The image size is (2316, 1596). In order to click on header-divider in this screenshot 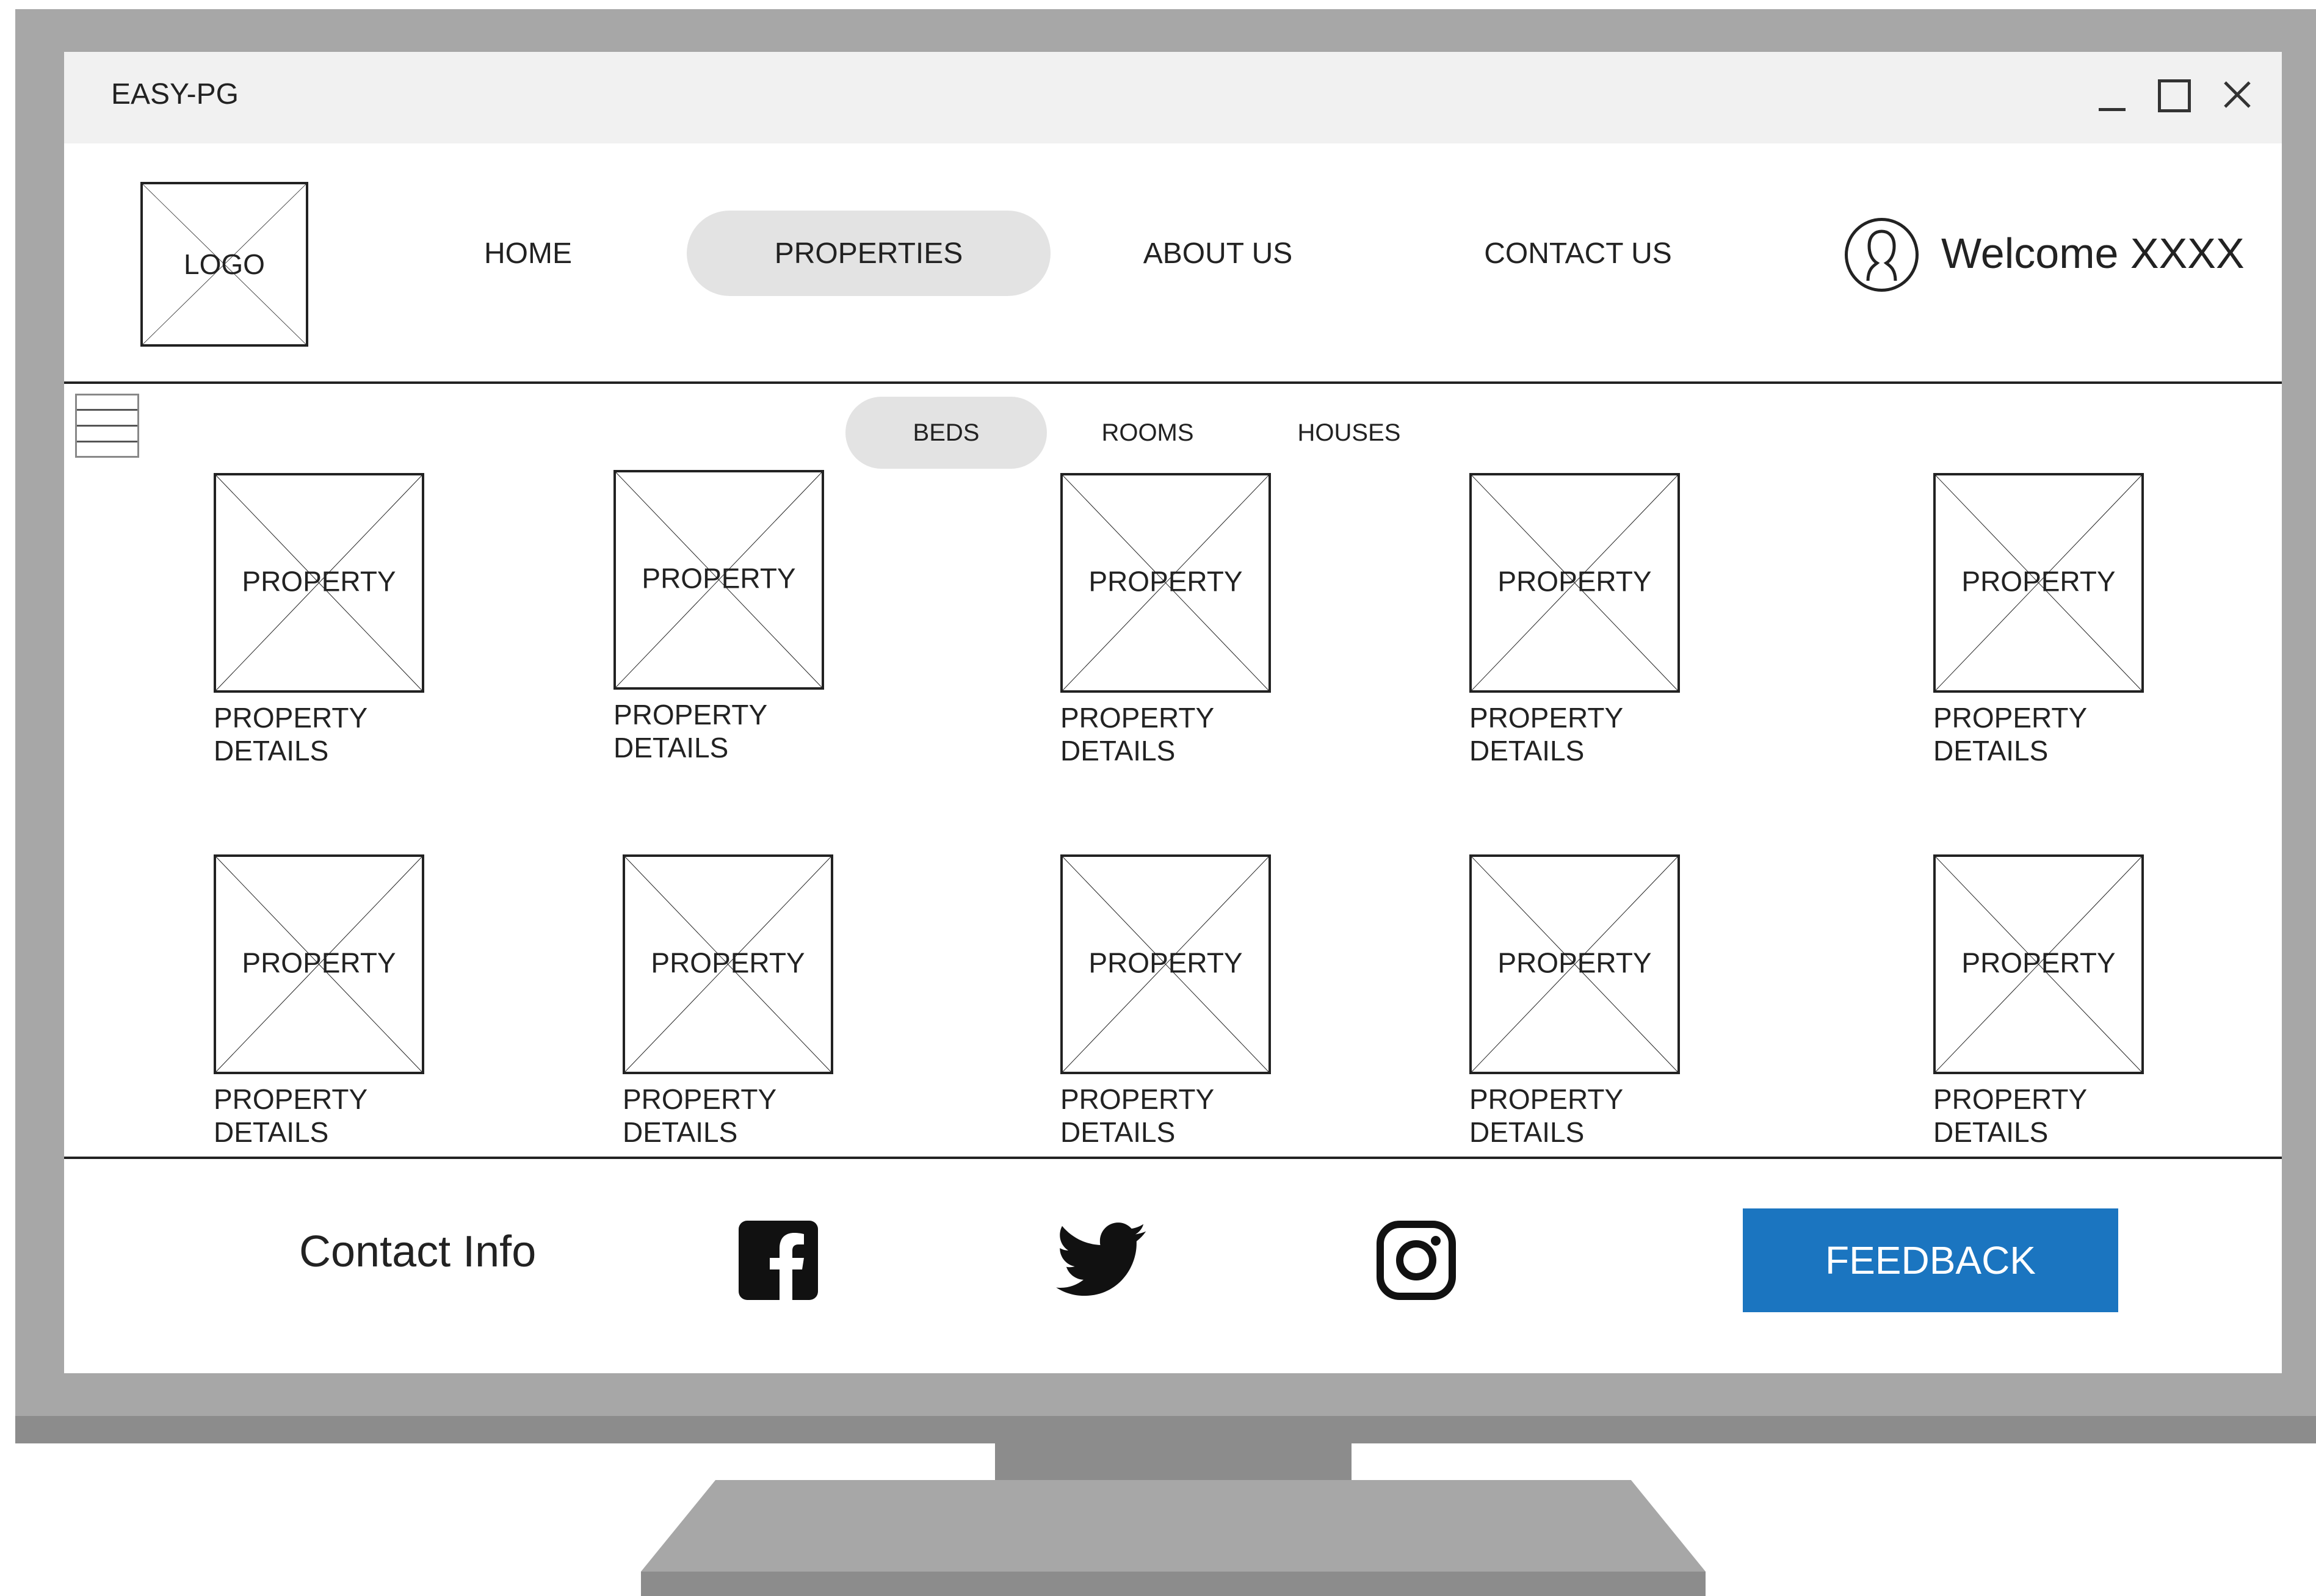, I will do `click(1173, 383)`.